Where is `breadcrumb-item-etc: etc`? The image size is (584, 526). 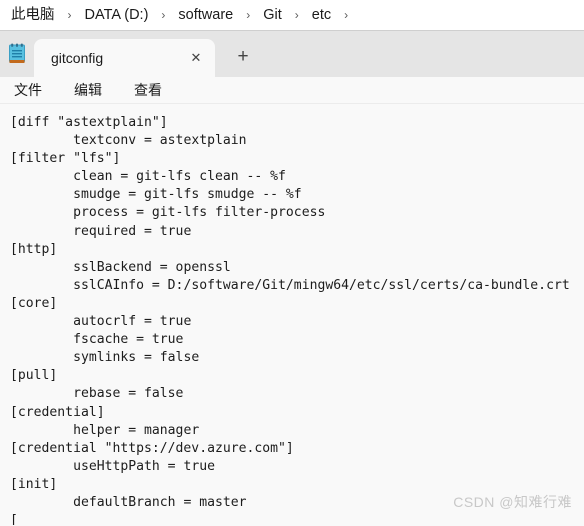
breadcrumb-item-etc: etc is located at coordinates (321, 15).